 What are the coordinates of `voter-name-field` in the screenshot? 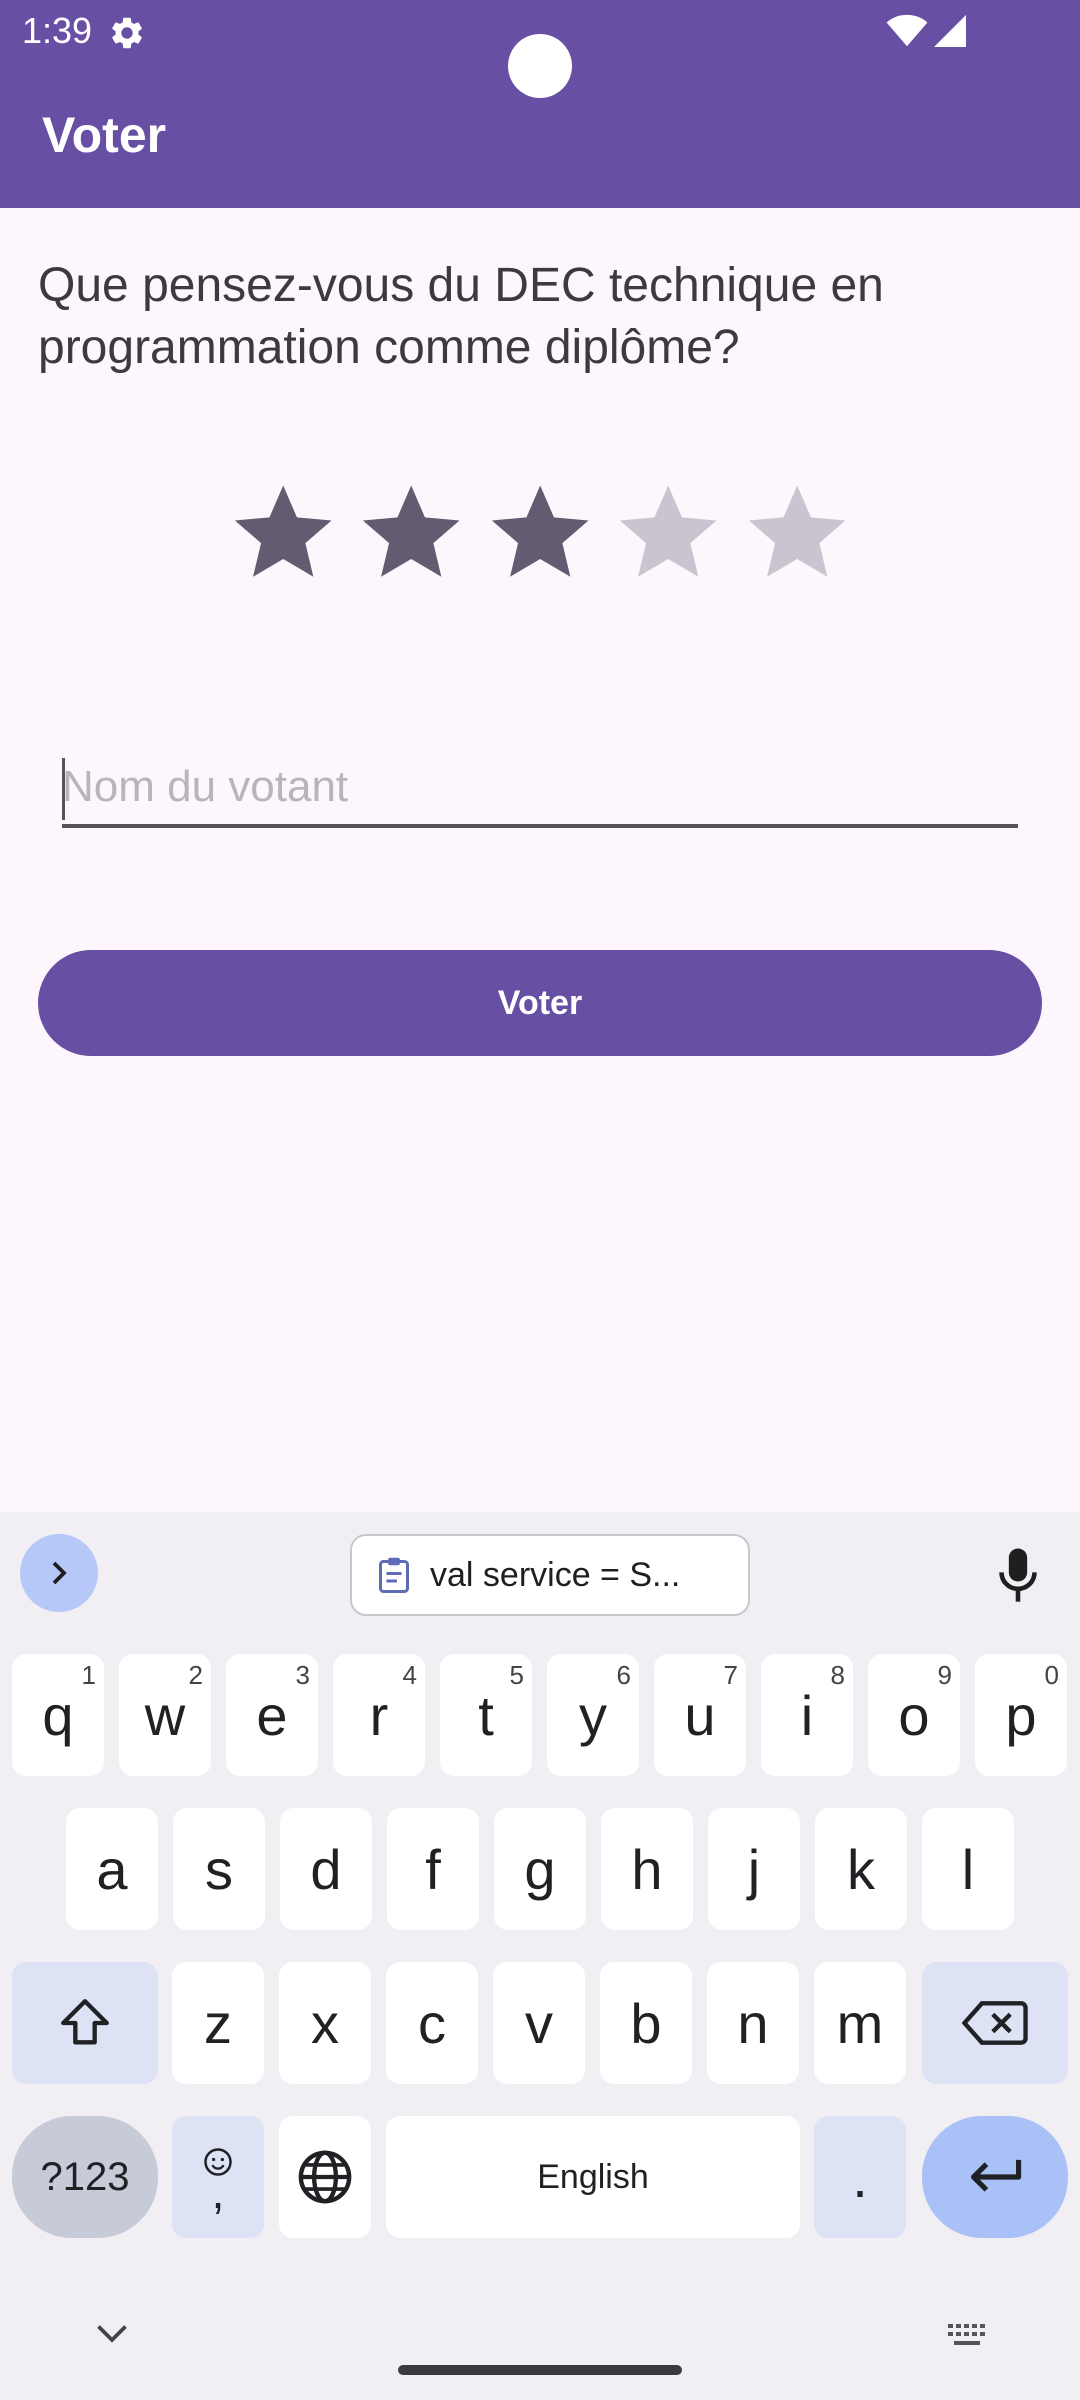 It's located at (540, 789).